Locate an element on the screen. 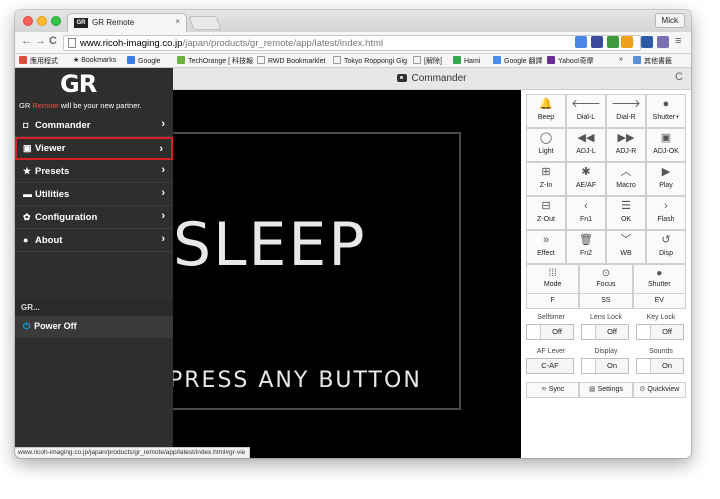 The image size is (720, 499). button-ae-af: ✱ AE/AF is located at coordinates (586, 179).